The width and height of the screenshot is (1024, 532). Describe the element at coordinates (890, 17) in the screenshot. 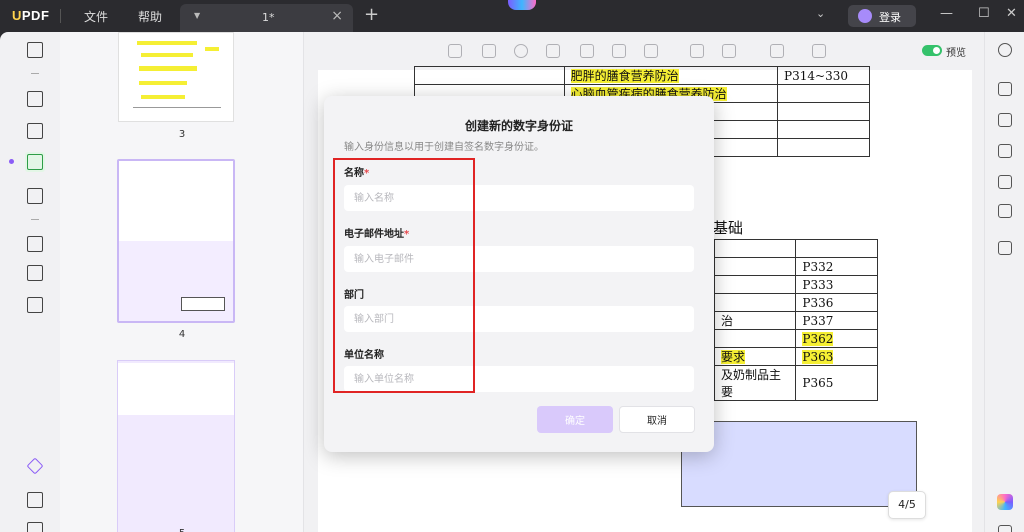

I see `login-label: 登录` at that location.